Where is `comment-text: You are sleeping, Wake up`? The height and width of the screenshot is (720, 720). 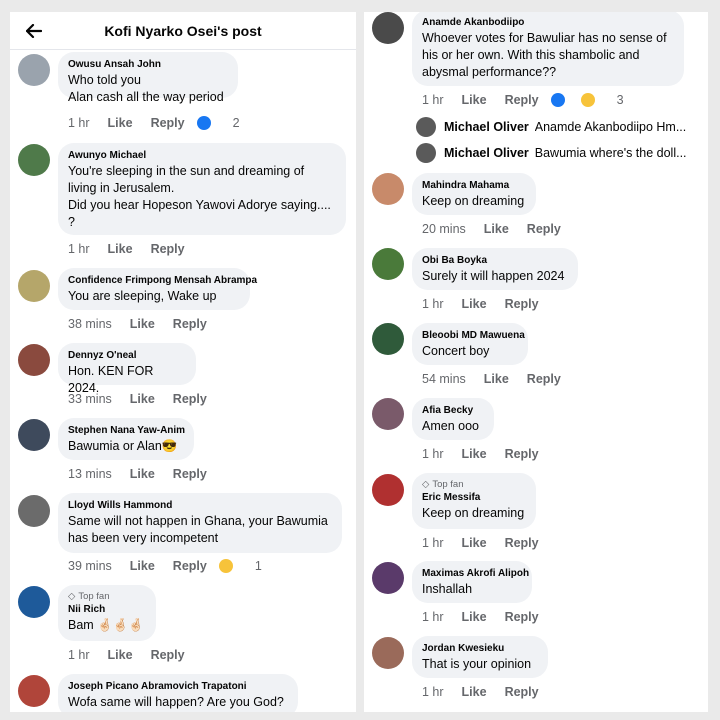 comment-text: You are sleeping, Wake up is located at coordinates (142, 296).